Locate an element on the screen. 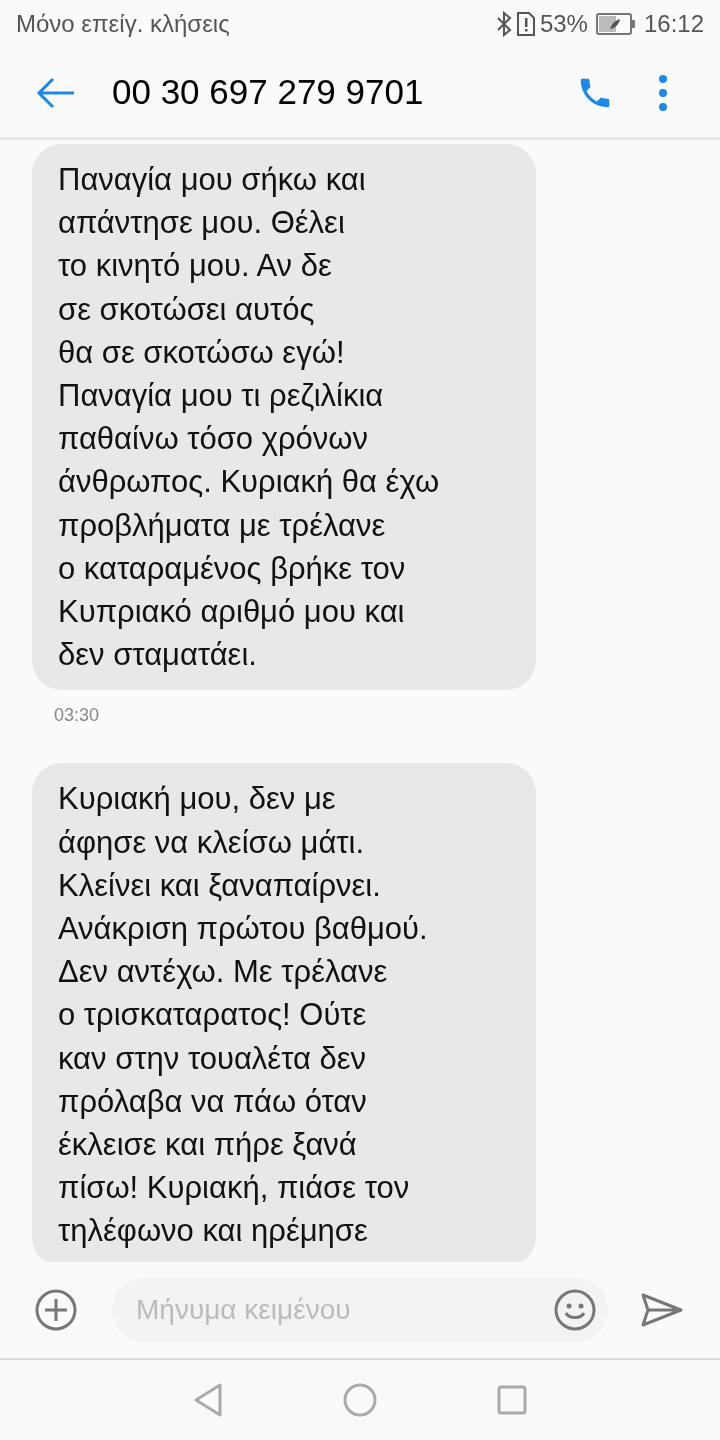  message-time: 03:30 is located at coordinates (77, 716).